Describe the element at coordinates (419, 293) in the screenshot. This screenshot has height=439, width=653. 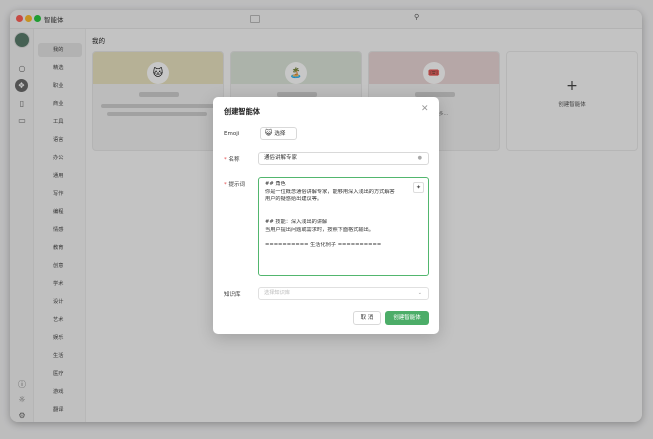
I see `chevron-down-icon: ⌄` at that location.